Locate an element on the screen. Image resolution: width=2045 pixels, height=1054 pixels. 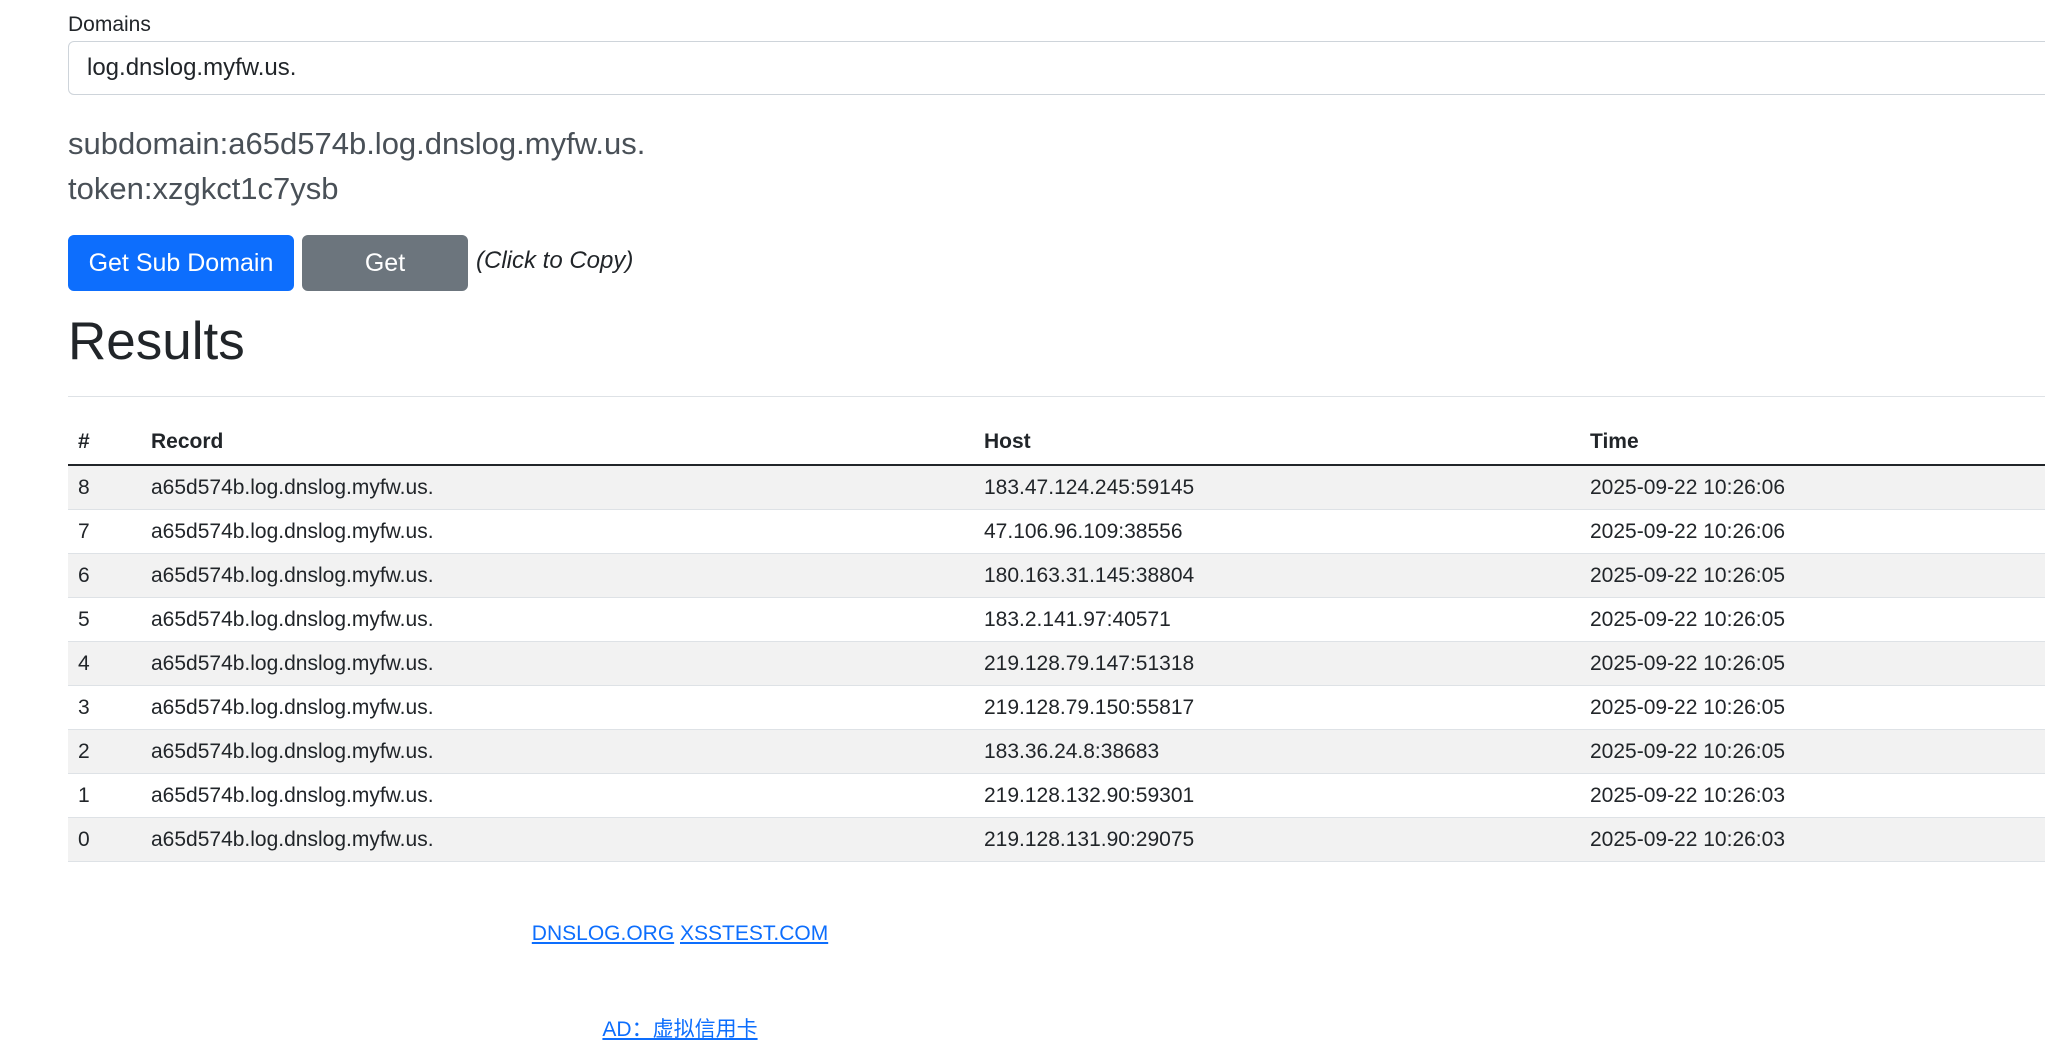
subdomain-text: subdomain:a65d574b.log.dnslog.myfw.us. is located at coordinates (356, 144).